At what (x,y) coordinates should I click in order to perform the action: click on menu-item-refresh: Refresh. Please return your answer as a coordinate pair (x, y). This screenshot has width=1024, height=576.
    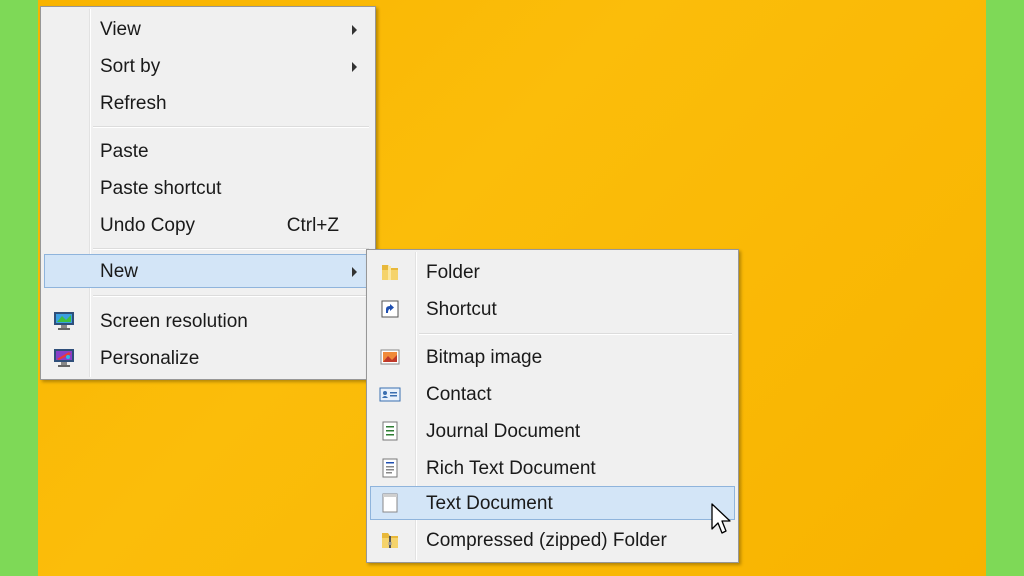
    Looking at the image, I should click on (208, 103).